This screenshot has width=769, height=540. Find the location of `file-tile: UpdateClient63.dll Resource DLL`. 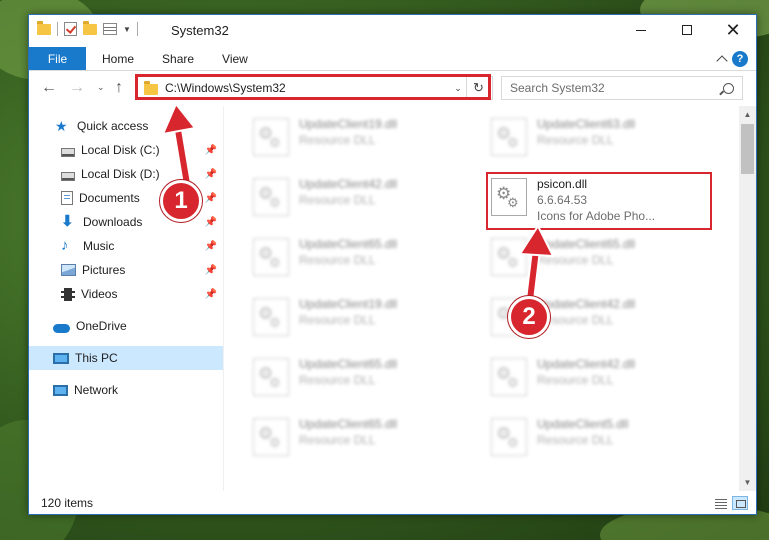

file-tile: UpdateClient63.dll Resource DLL is located at coordinates (597, 138).